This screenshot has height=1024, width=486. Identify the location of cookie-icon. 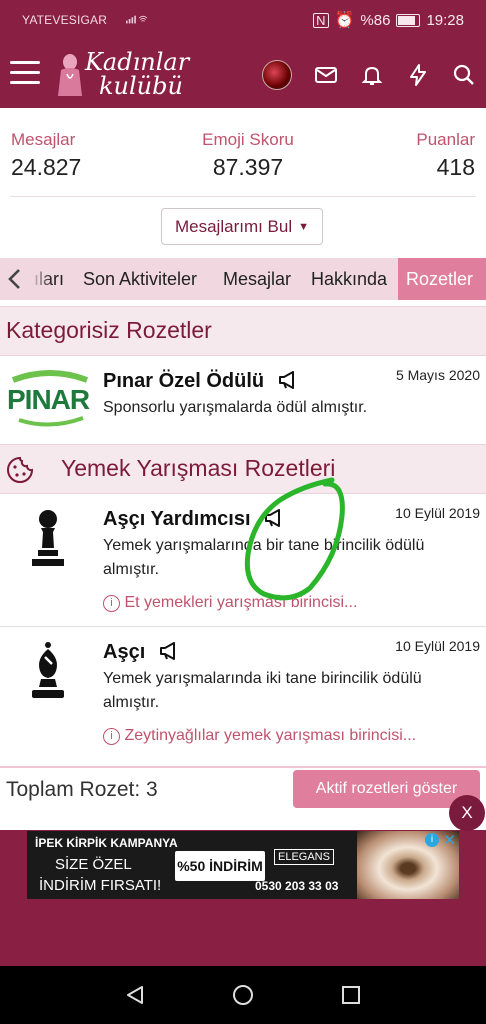
(20, 469).